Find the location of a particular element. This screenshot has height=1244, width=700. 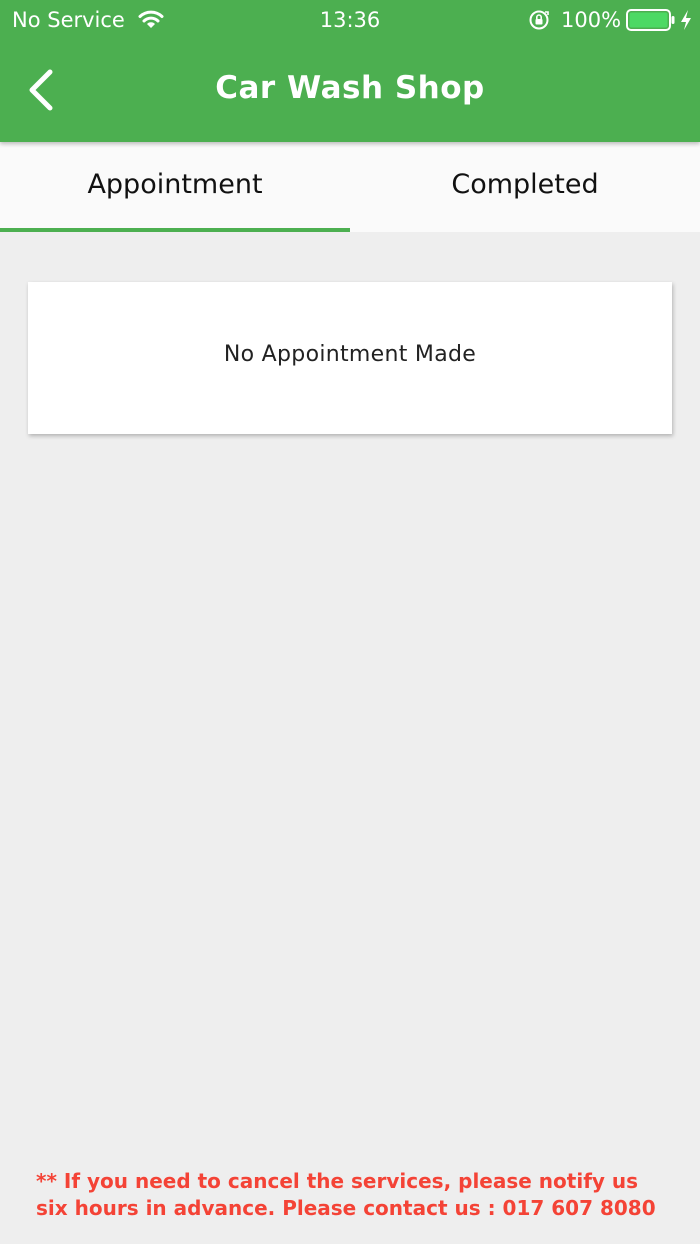

orientation-lock-icon is located at coordinates (539, 20).